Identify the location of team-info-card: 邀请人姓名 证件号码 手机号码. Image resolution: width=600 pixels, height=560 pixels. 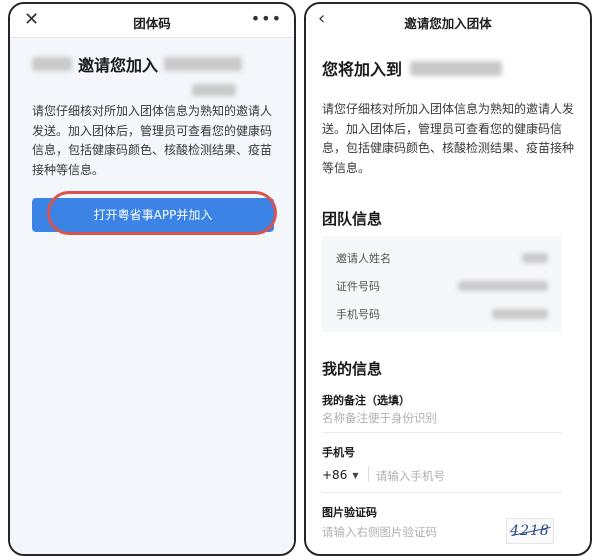
(442, 284).